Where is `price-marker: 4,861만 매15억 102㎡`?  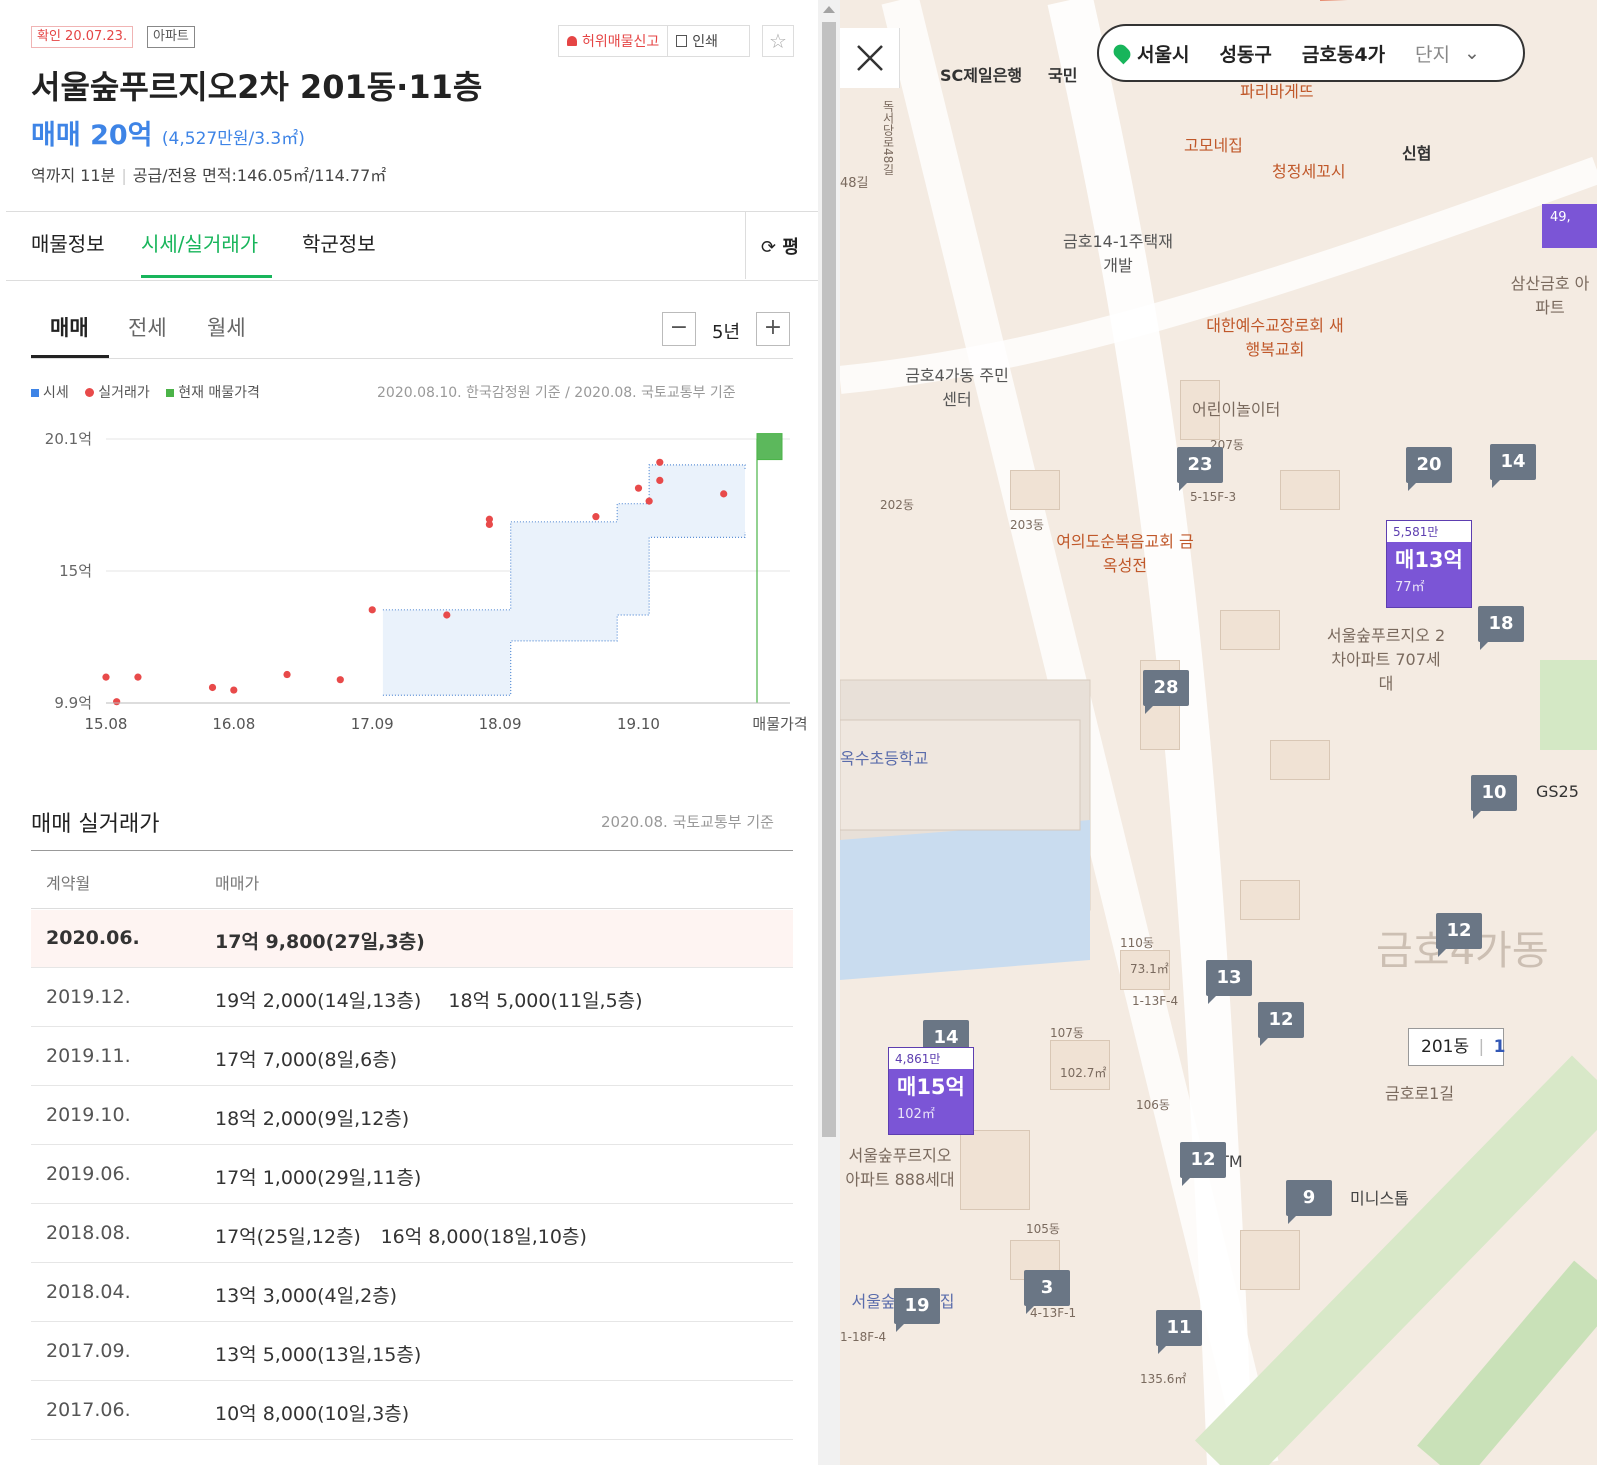 price-marker: 4,861만 매15억 102㎡ is located at coordinates (931, 1091).